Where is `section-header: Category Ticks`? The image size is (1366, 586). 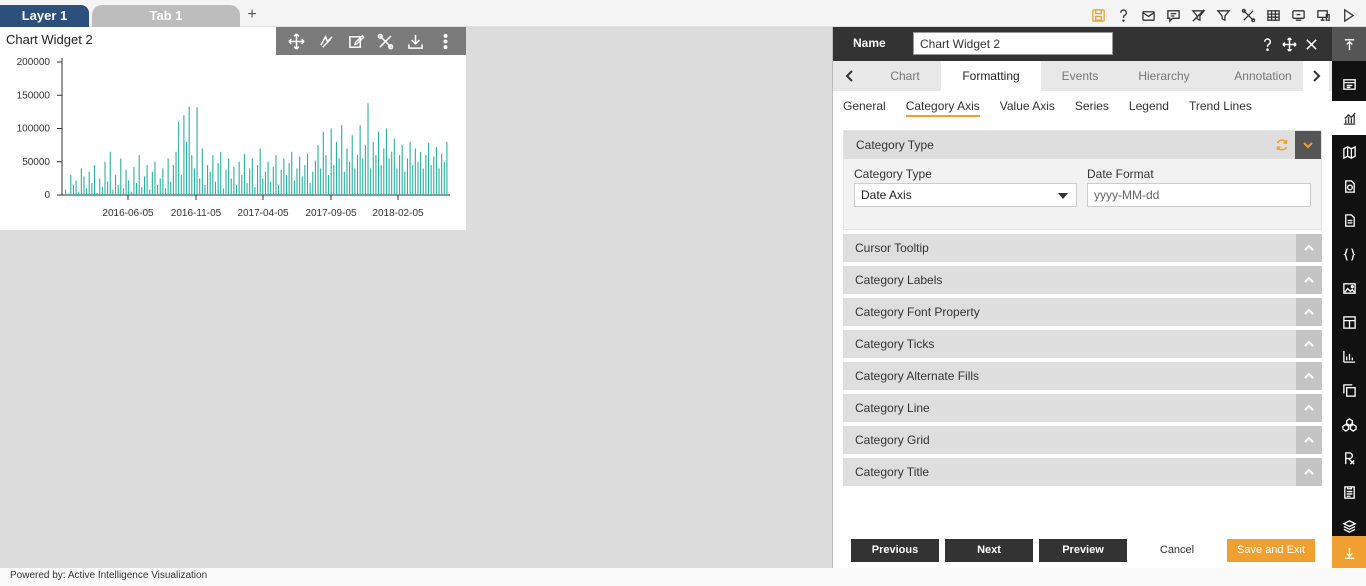
section-header: Category Ticks is located at coordinates (1082, 344).